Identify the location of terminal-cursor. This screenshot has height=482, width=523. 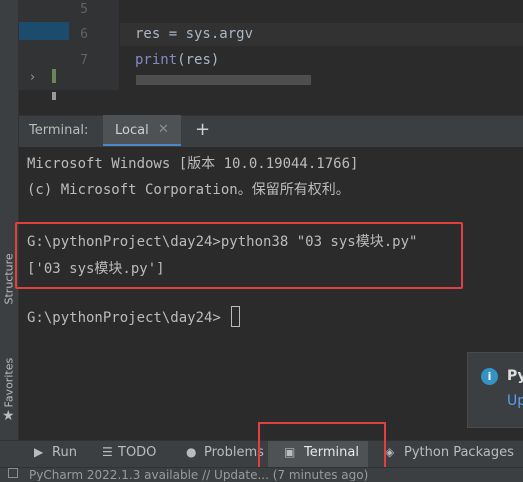
(235, 316).